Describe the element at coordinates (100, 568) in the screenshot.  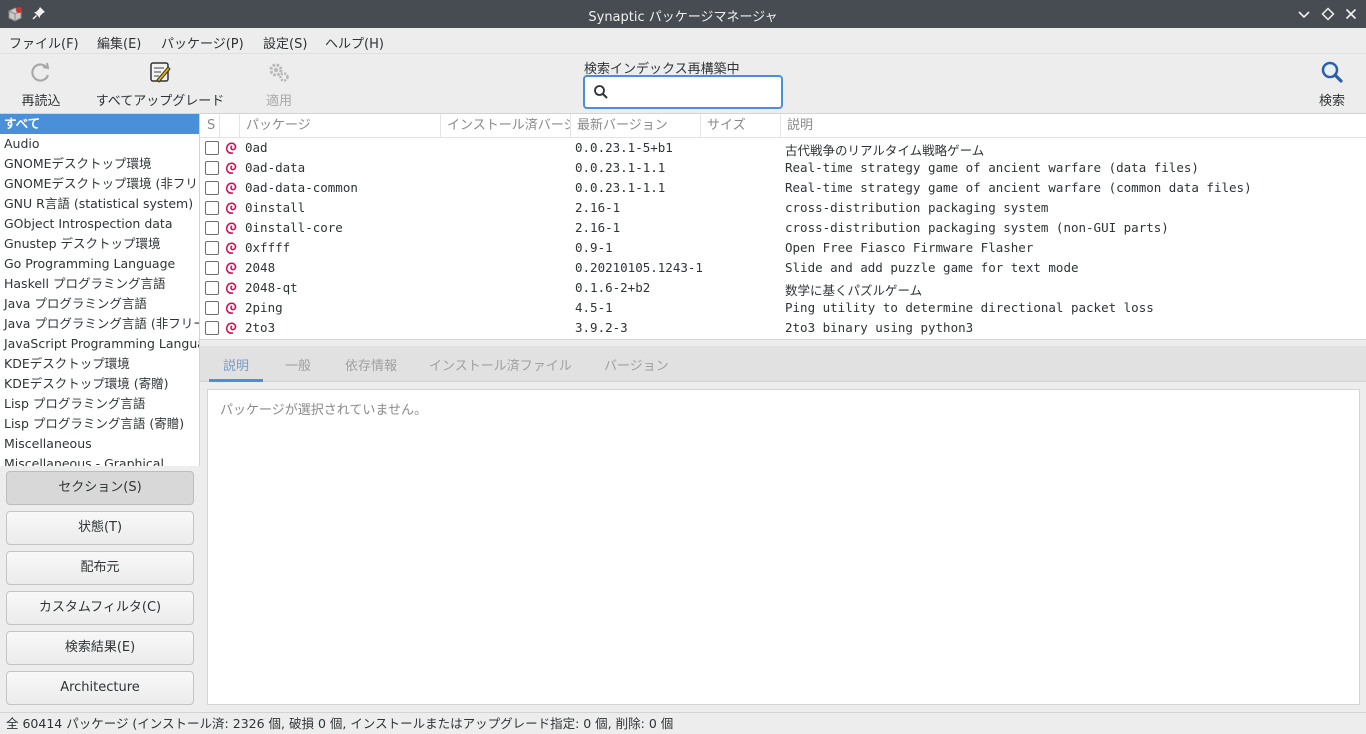
I see `origin-filter-button: 配布元` at that location.